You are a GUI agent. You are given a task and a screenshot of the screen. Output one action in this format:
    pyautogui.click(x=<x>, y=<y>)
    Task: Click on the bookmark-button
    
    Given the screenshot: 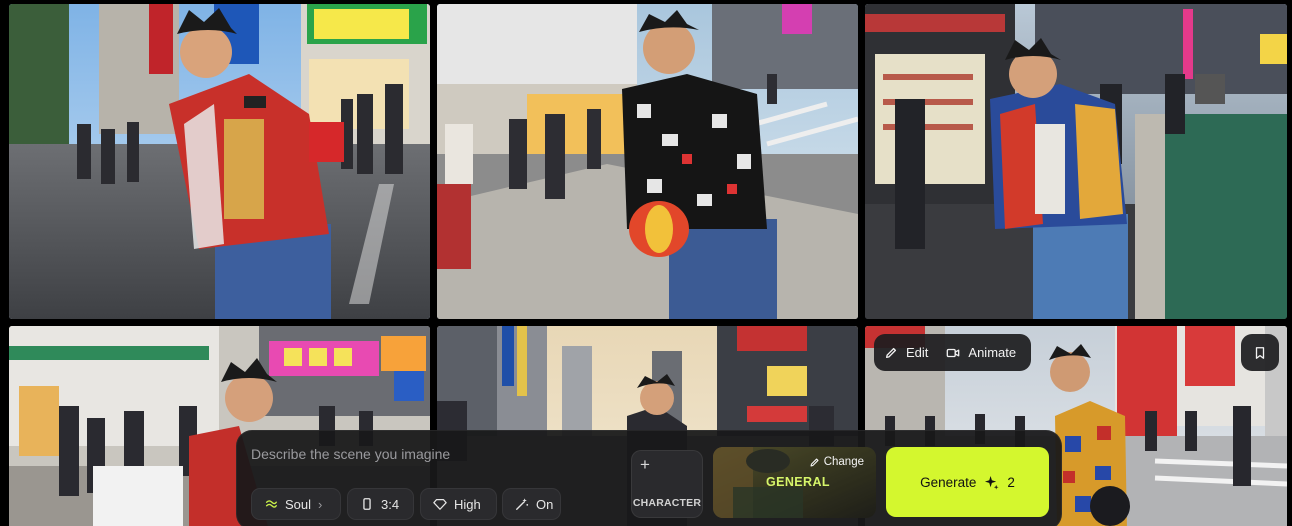 What is the action you would take?
    pyautogui.click(x=1260, y=352)
    